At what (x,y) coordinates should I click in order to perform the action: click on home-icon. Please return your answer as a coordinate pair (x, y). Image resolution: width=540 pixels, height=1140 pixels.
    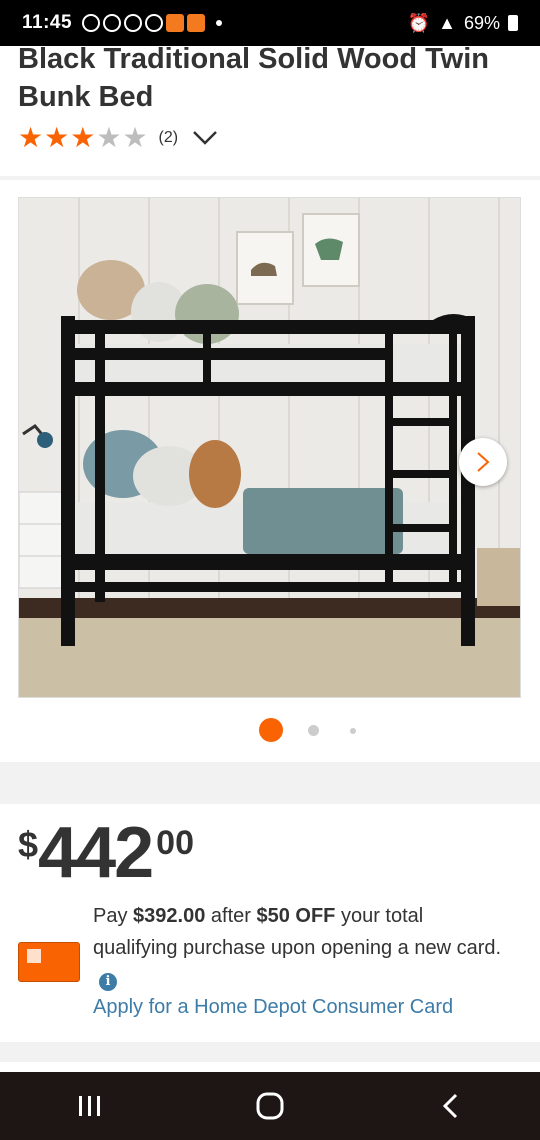
    Looking at the image, I should click on (270, 1106).